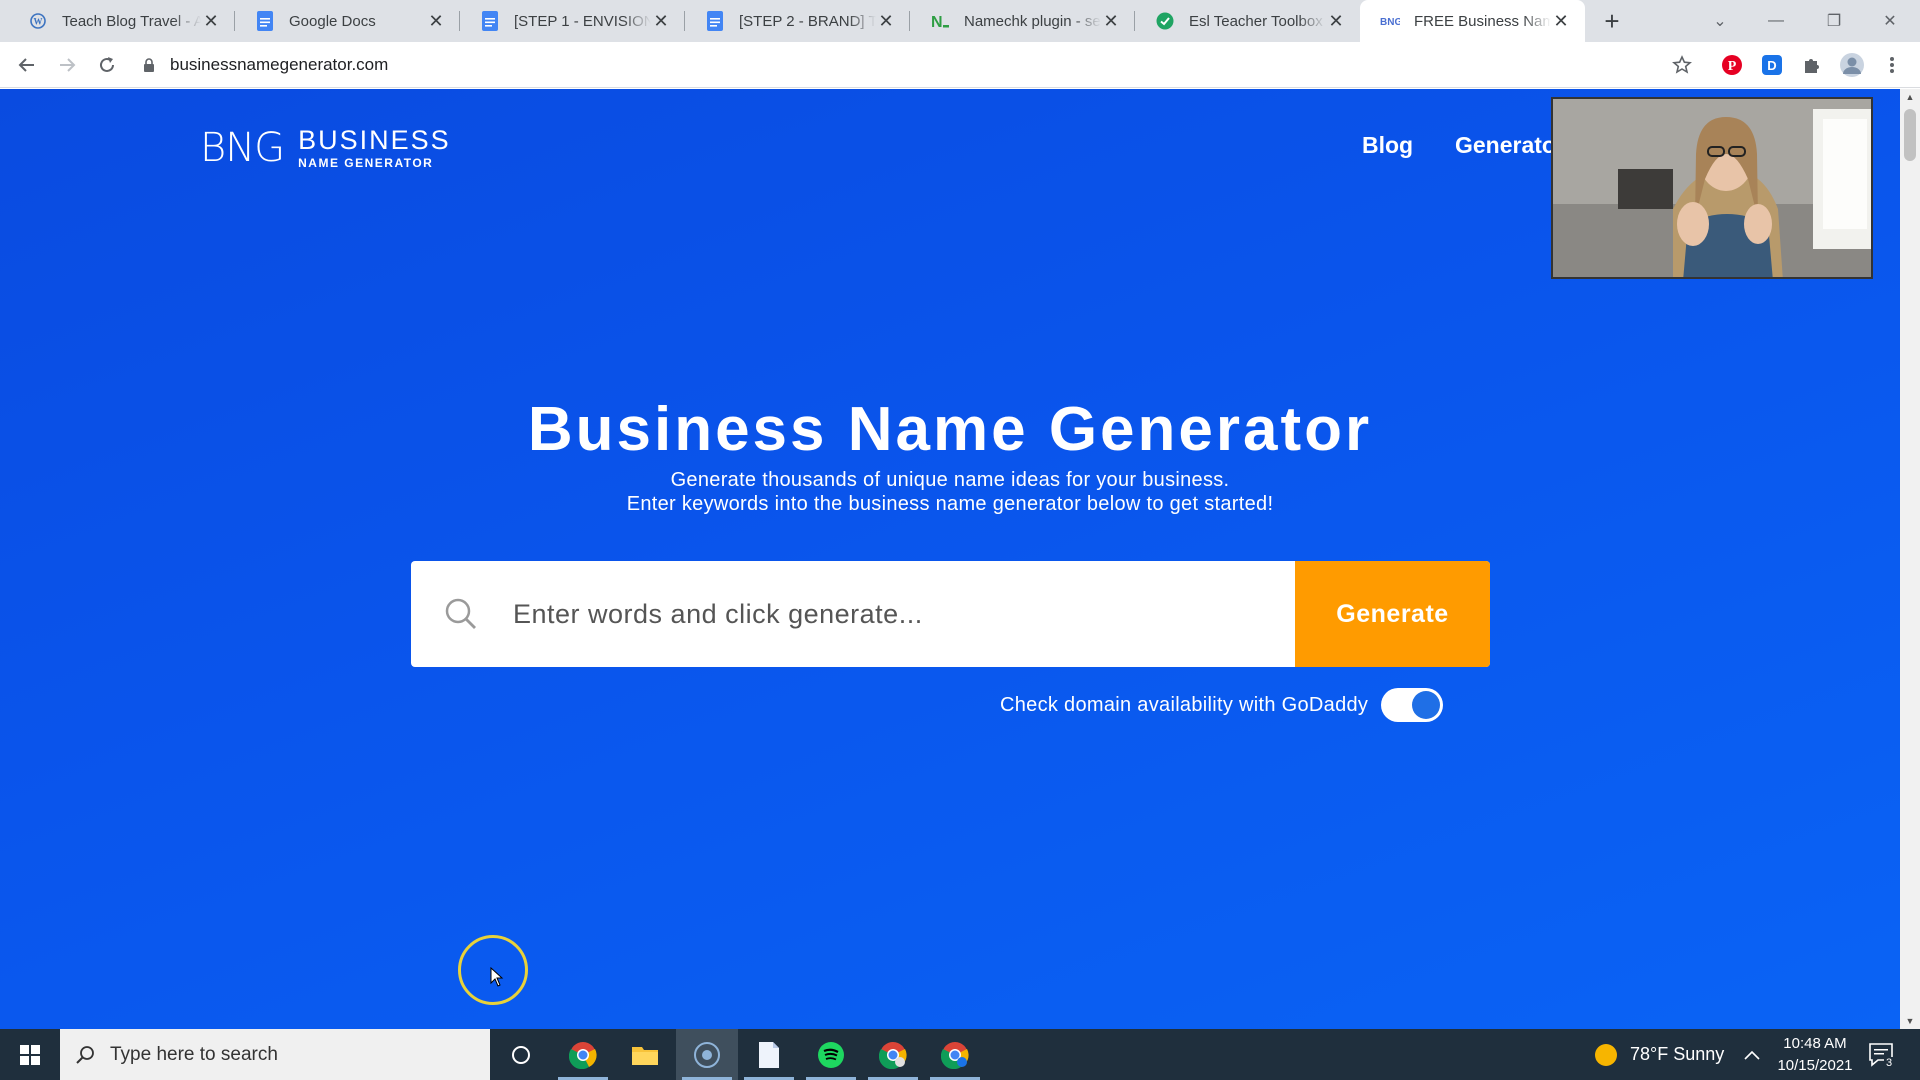  Describe the element at coordinates (1890, 21) in the screenshot. I see `close-window-button: ✕` at that location.